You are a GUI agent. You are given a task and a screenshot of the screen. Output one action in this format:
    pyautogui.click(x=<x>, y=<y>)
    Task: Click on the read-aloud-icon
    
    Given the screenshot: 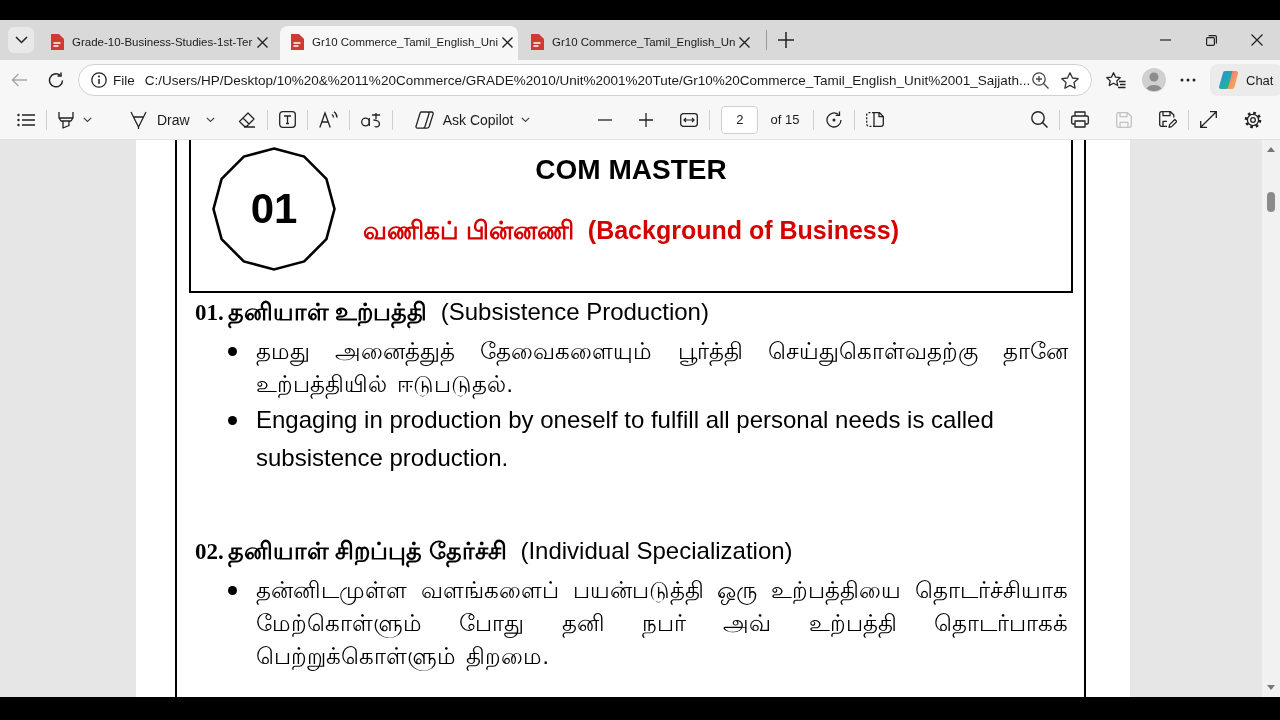 What is the action you would take?
    pyautogui.click(x=328, y=119)
    